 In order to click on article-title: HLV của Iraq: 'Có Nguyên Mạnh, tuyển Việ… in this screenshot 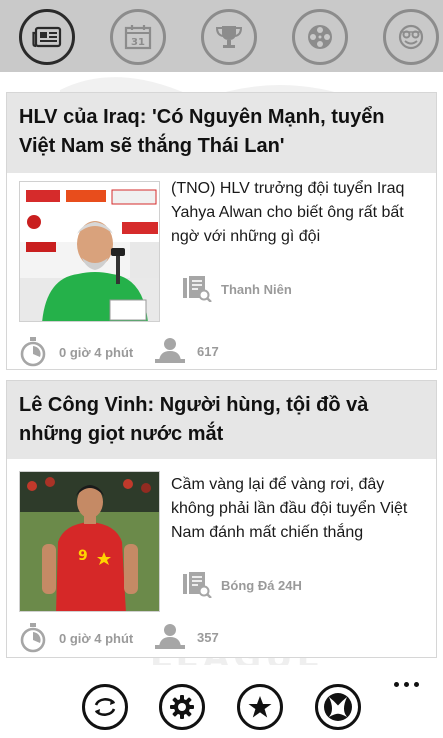, I will do `click(221, 132)`.